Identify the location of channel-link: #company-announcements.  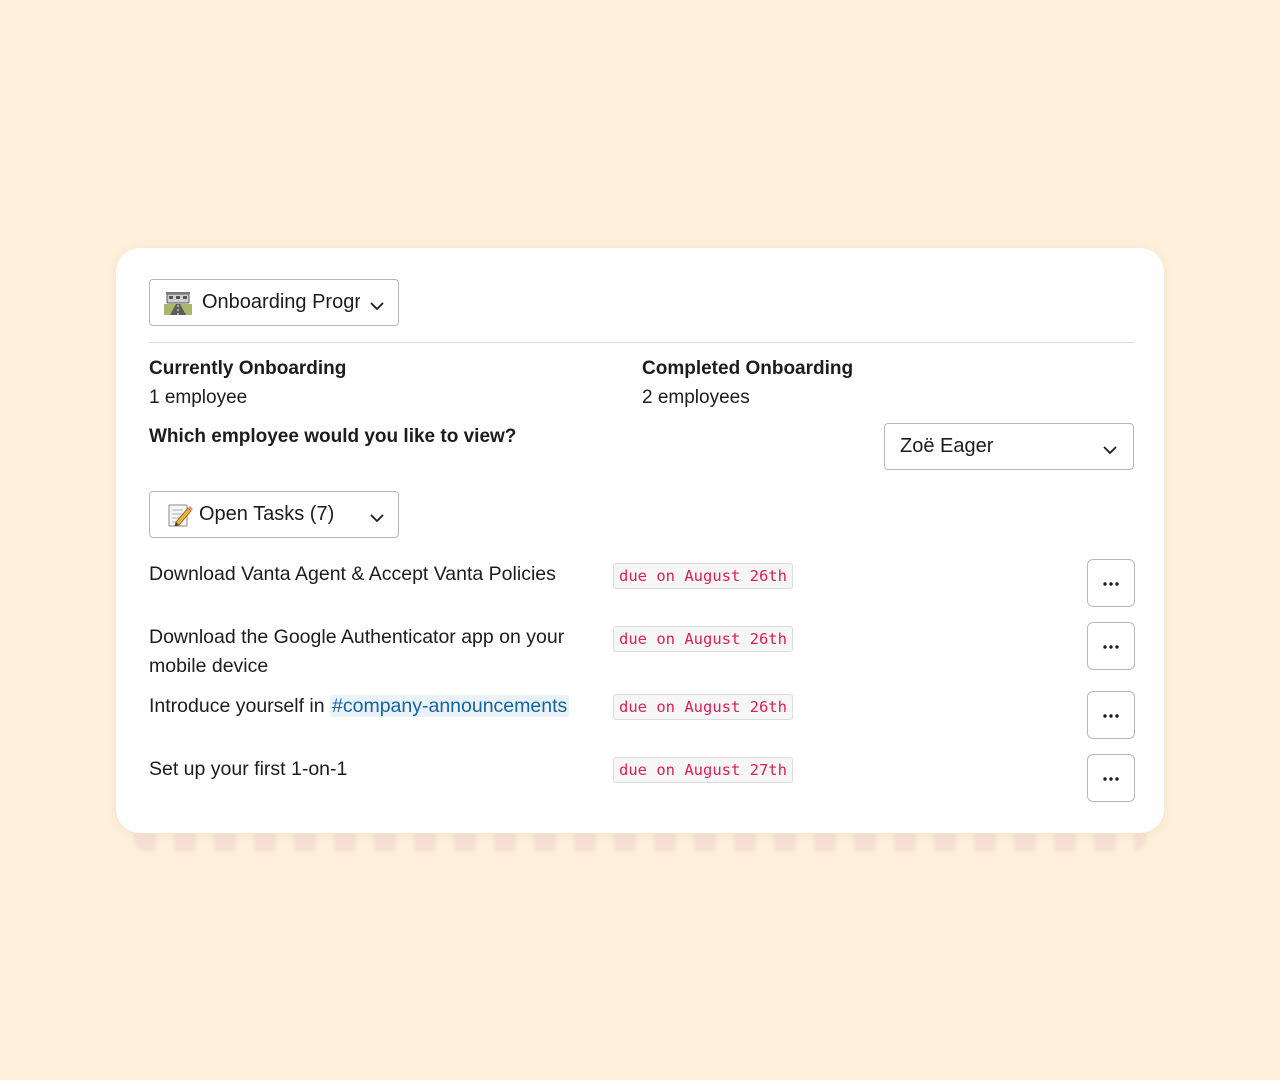
(450, 706).